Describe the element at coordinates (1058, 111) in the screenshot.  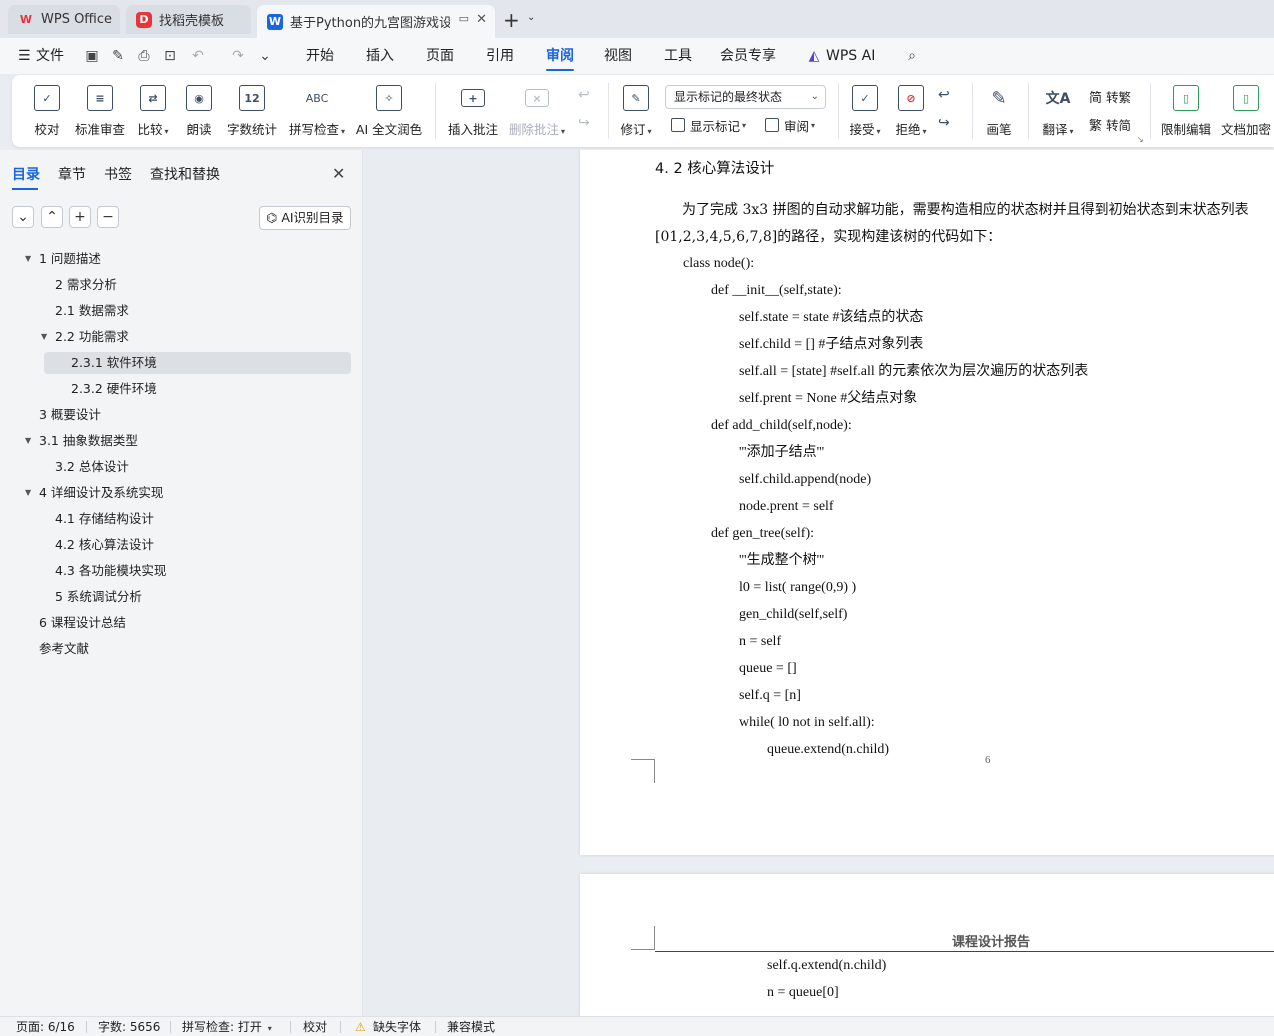
I see `translate-button: 文A 翻译 ▾` at that location.